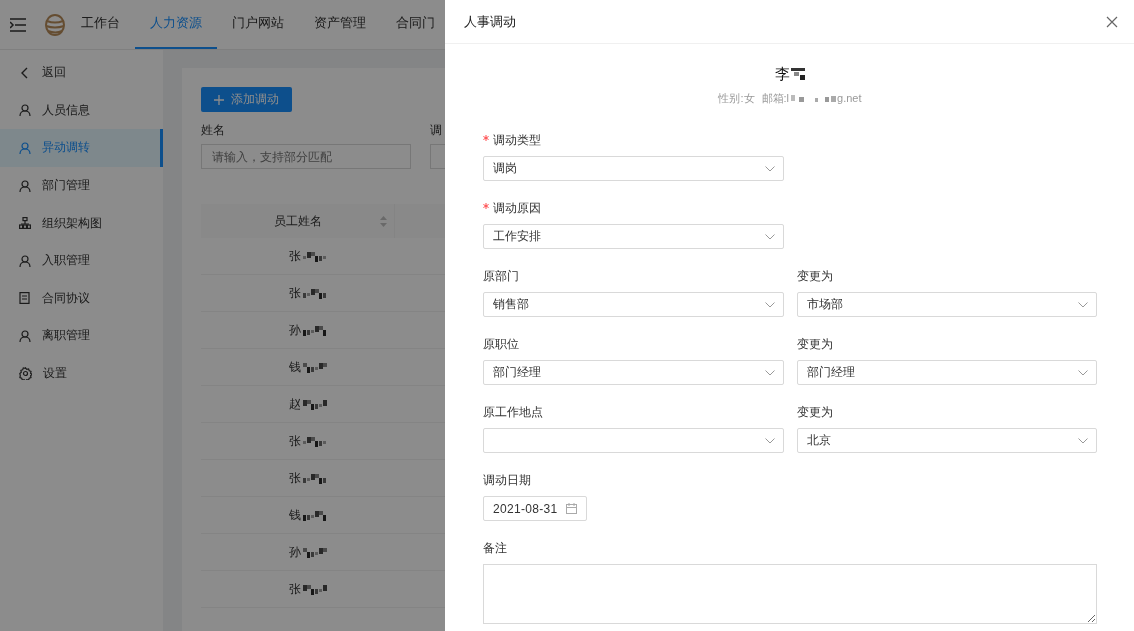 The height and width of the screenshot is (631, 1134). What do you see at coordinates (517, 208) in the screenshot?
I see `field-label: 调动原因` at bounding box center [517, 208].